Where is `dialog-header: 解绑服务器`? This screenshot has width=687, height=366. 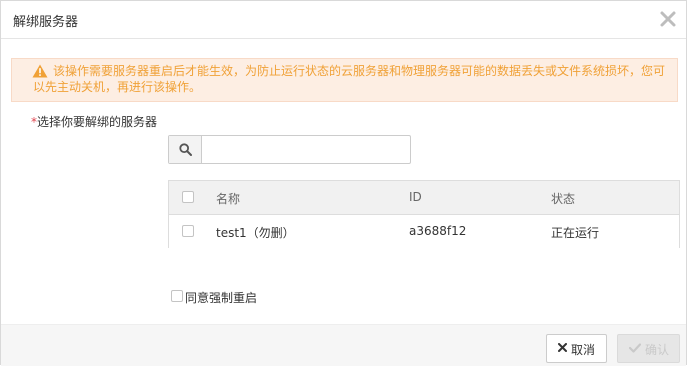
dialog-header: 解绑服务器 is located at coordinates (343, 20).